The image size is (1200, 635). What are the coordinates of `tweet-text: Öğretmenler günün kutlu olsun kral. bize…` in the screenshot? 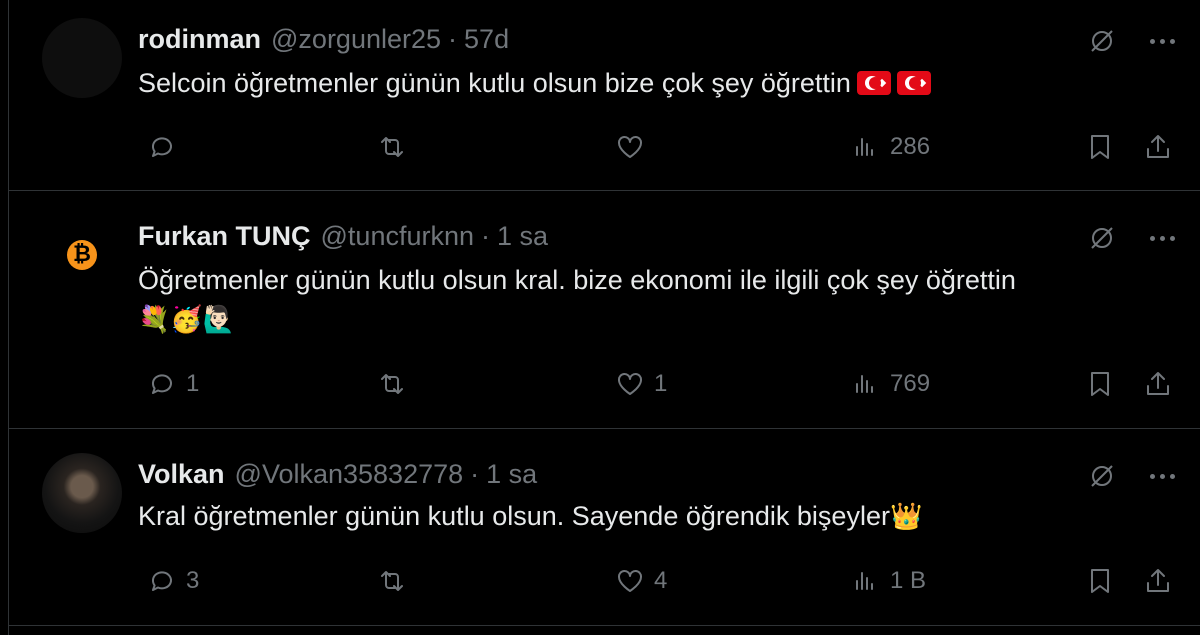 It's located at (649, 300).